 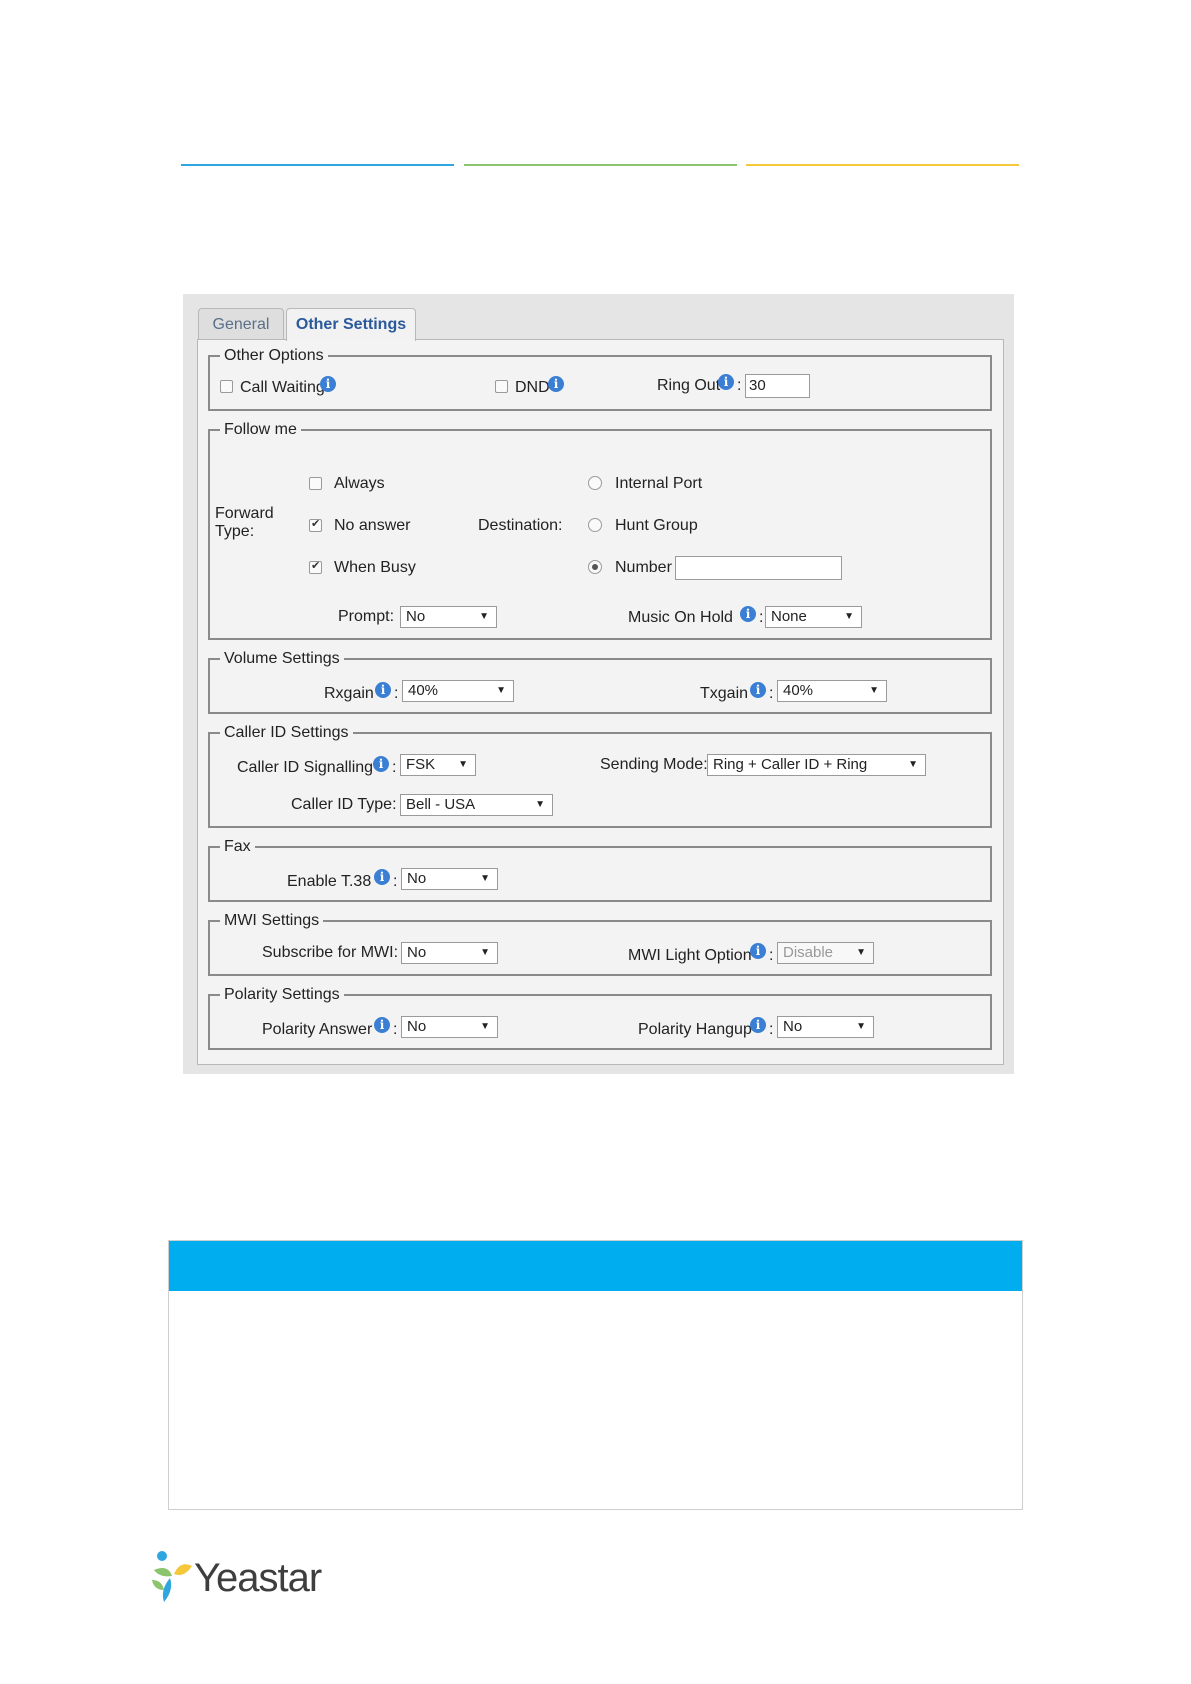 I want to click on fax-group: Fax Enable T.38 i : No ▼, so click(x=600, y=869).